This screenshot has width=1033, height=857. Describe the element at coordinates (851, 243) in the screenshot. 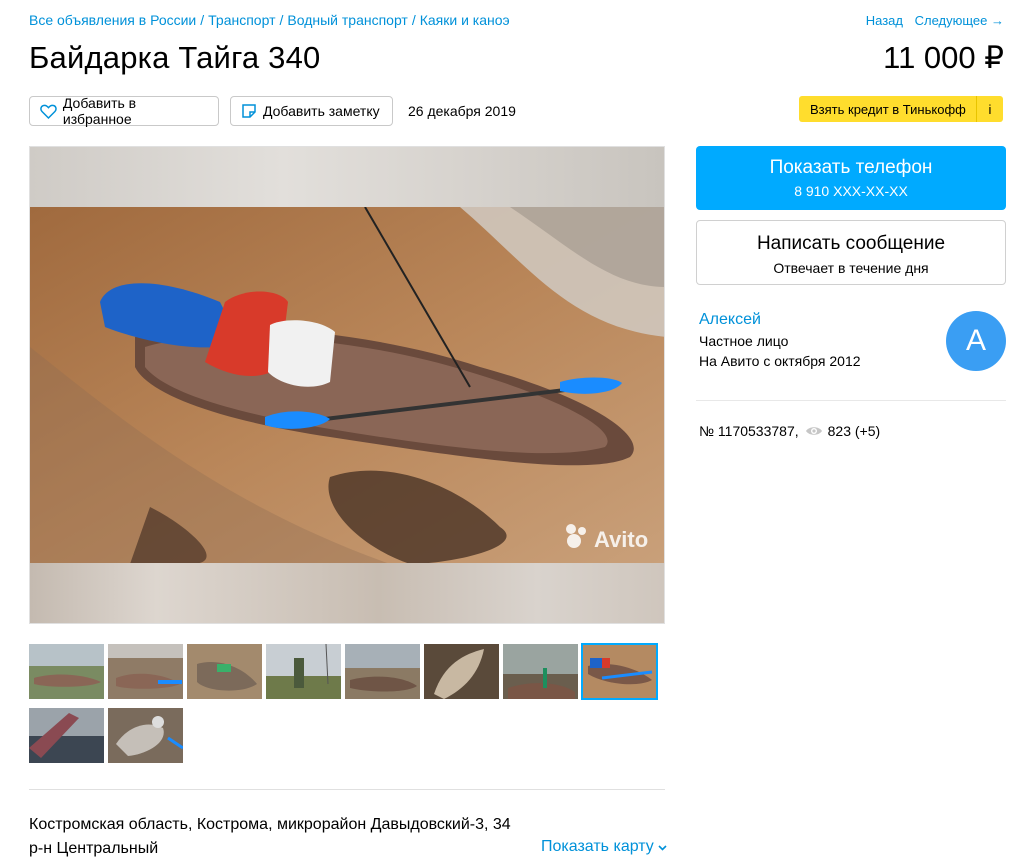

I see `write-message-label: Написать сообщение` at that location.